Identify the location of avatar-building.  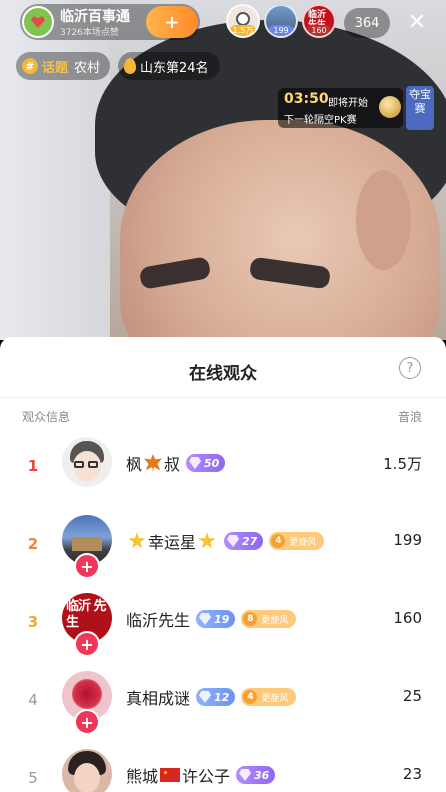
(87, 544).